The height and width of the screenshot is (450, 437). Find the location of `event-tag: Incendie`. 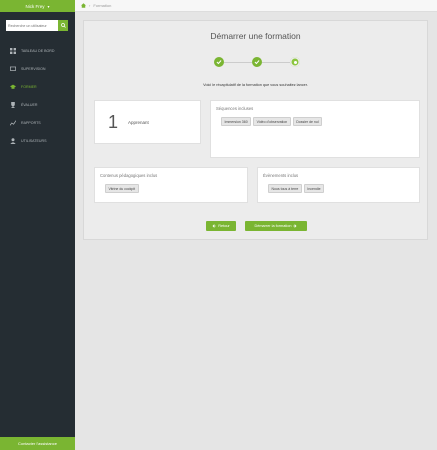

event-tag: Incendie is located at coordinates (314, 188).